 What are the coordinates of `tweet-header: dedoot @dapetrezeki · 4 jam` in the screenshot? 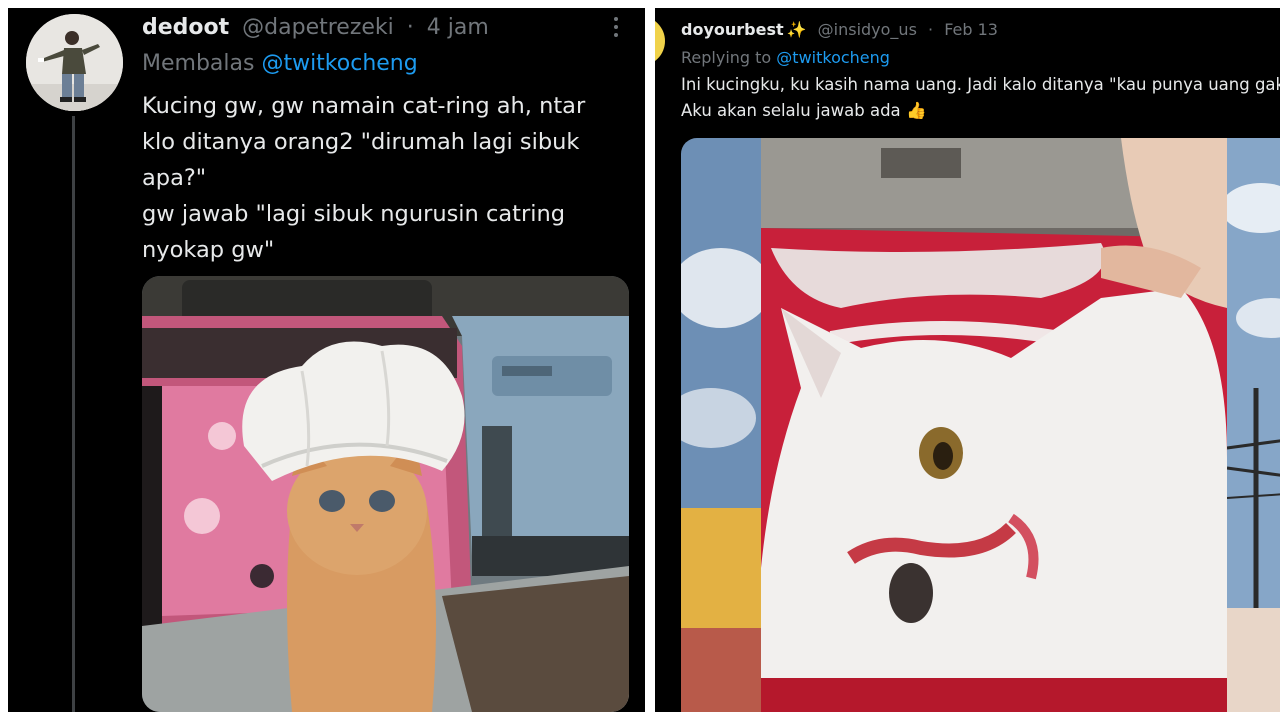 It's located at (315, 28).